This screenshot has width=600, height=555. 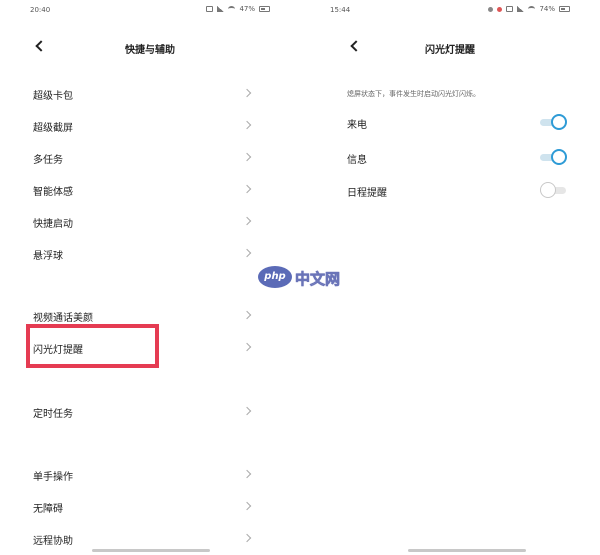 What do you see at coordinates (357, 160) in the screenshot?
I see `setting-label: 信息` at bounding box center [357, 160].